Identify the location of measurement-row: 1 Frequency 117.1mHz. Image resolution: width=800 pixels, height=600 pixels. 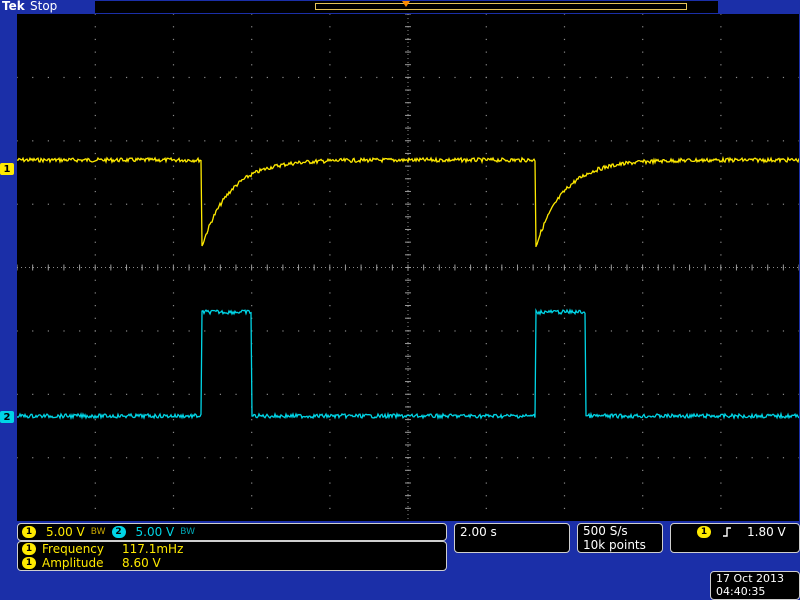
(102, 549).